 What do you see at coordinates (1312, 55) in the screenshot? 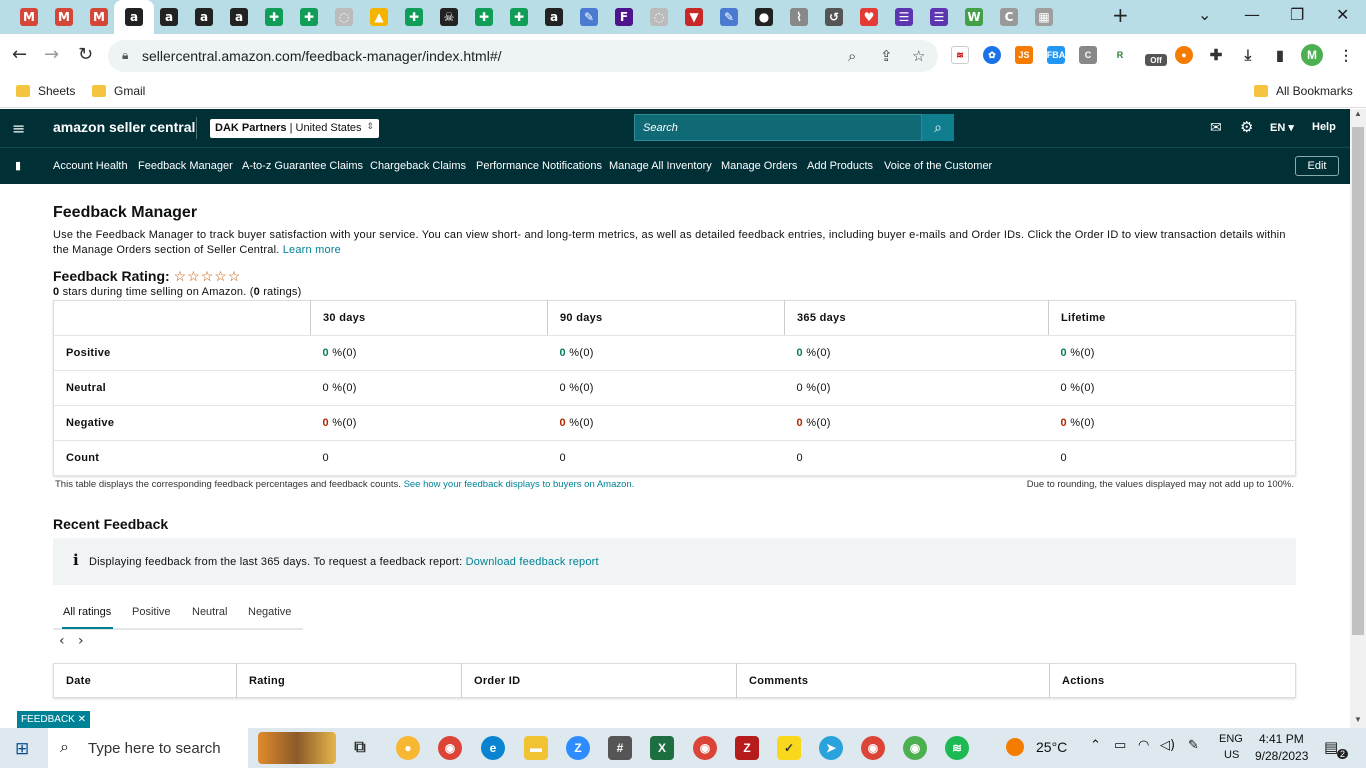
I see `profile-avatar: M` at bounding box center [1312, 55].